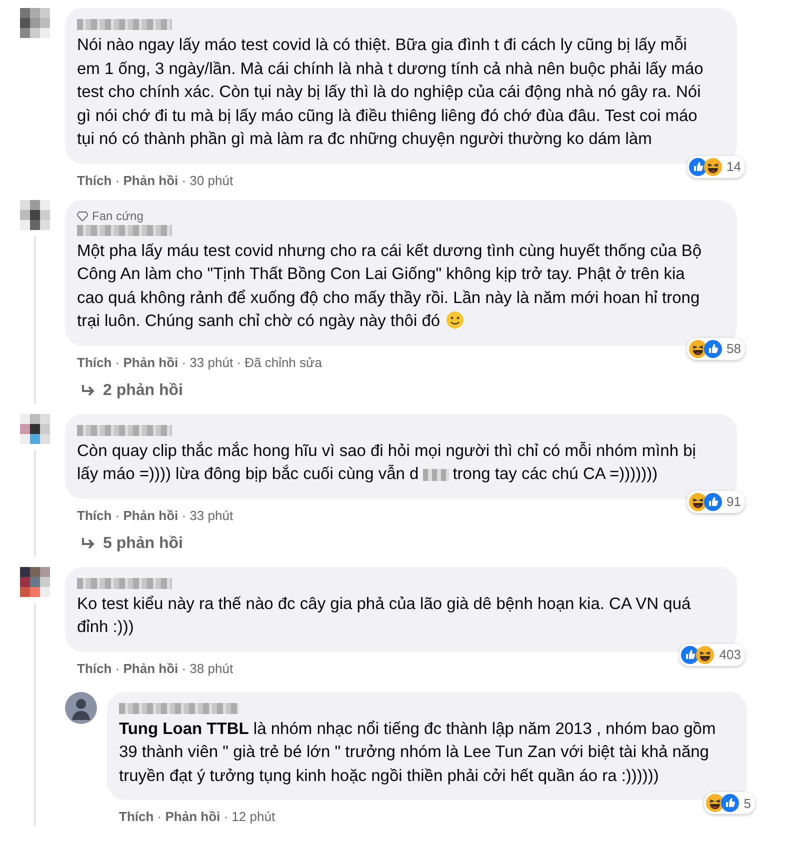 This screenshot has width=800, height=864. Describe the element at coordinates (155, 515) in the screenshot. I see `comment-actions: Thích · Phản hồi · 33 phút` at that location.